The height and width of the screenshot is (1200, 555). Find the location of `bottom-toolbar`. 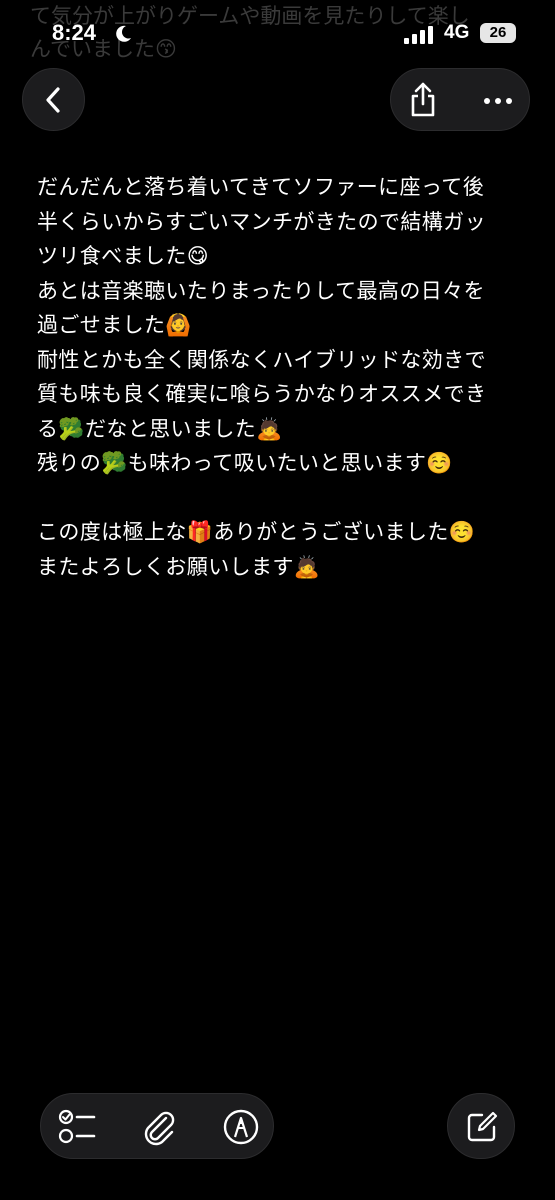

bottom-toolbar is located at coordinates (157, 1126).